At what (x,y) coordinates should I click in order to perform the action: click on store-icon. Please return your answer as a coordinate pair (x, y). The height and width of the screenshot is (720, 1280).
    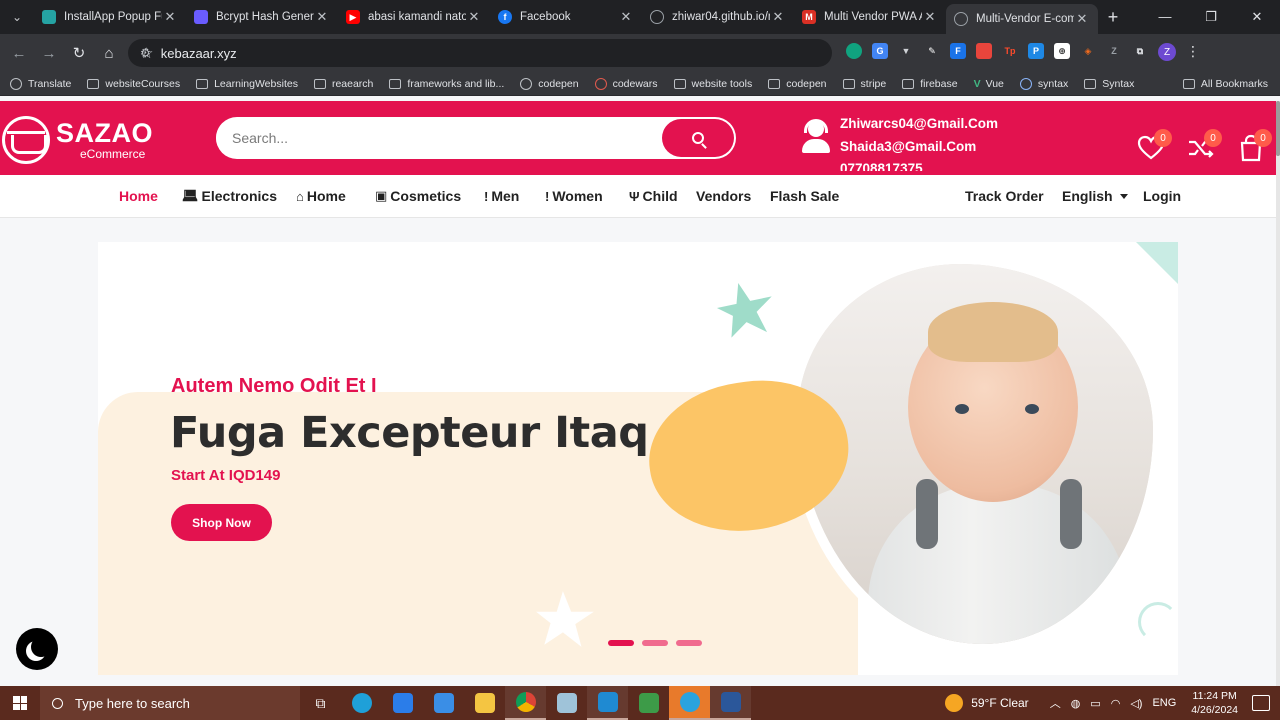
    Looking at the image, I should click on (402, 703).